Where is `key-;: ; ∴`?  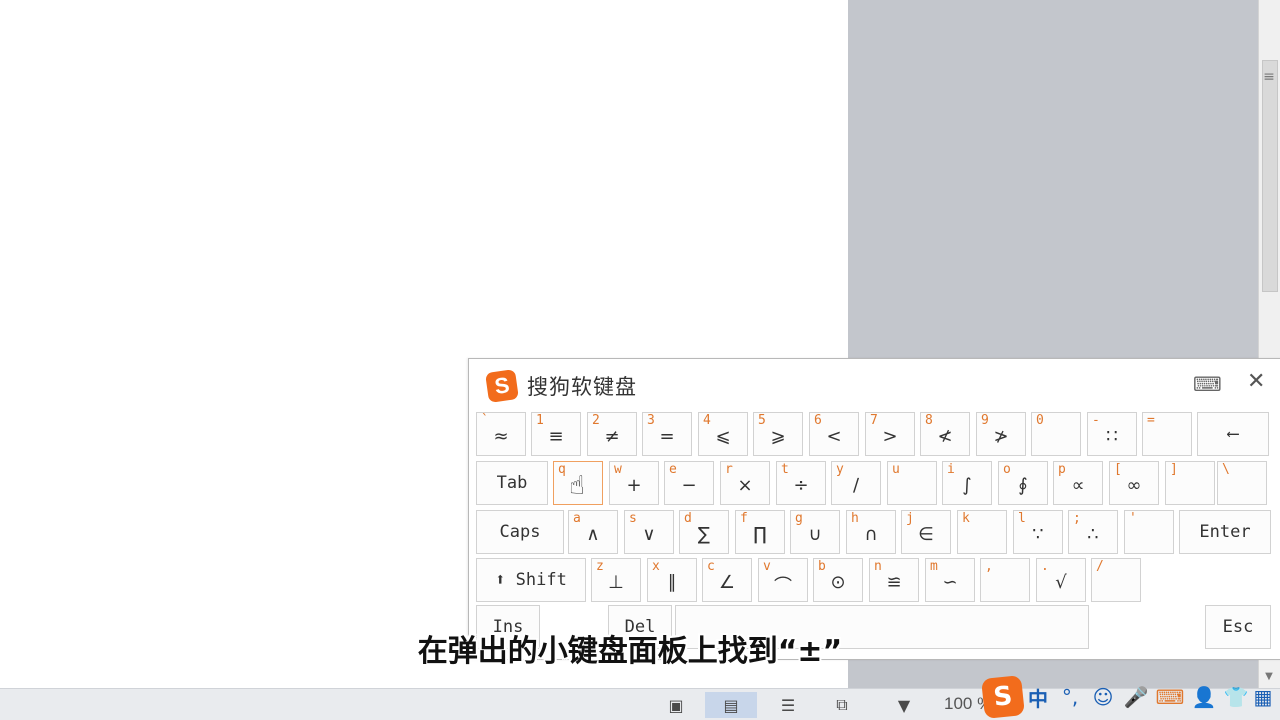 key-;: ; ∴ is located at coordinates (1093, 532).